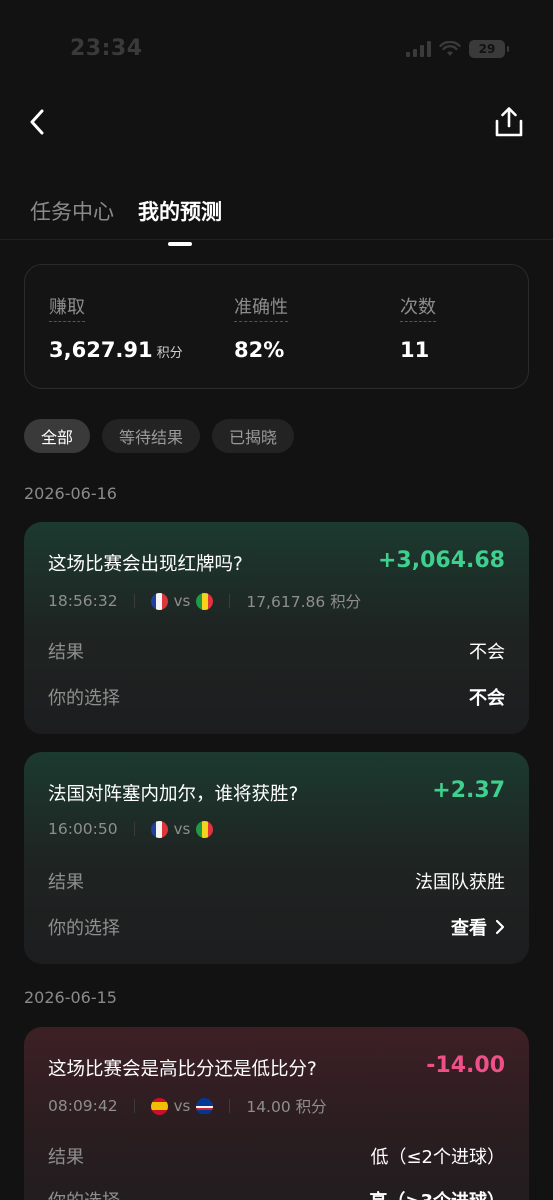  What do you see at coordinates (418, 327) in the screenshot?
I see `stat-count: 次数 11` at bounding box center [418, 327].